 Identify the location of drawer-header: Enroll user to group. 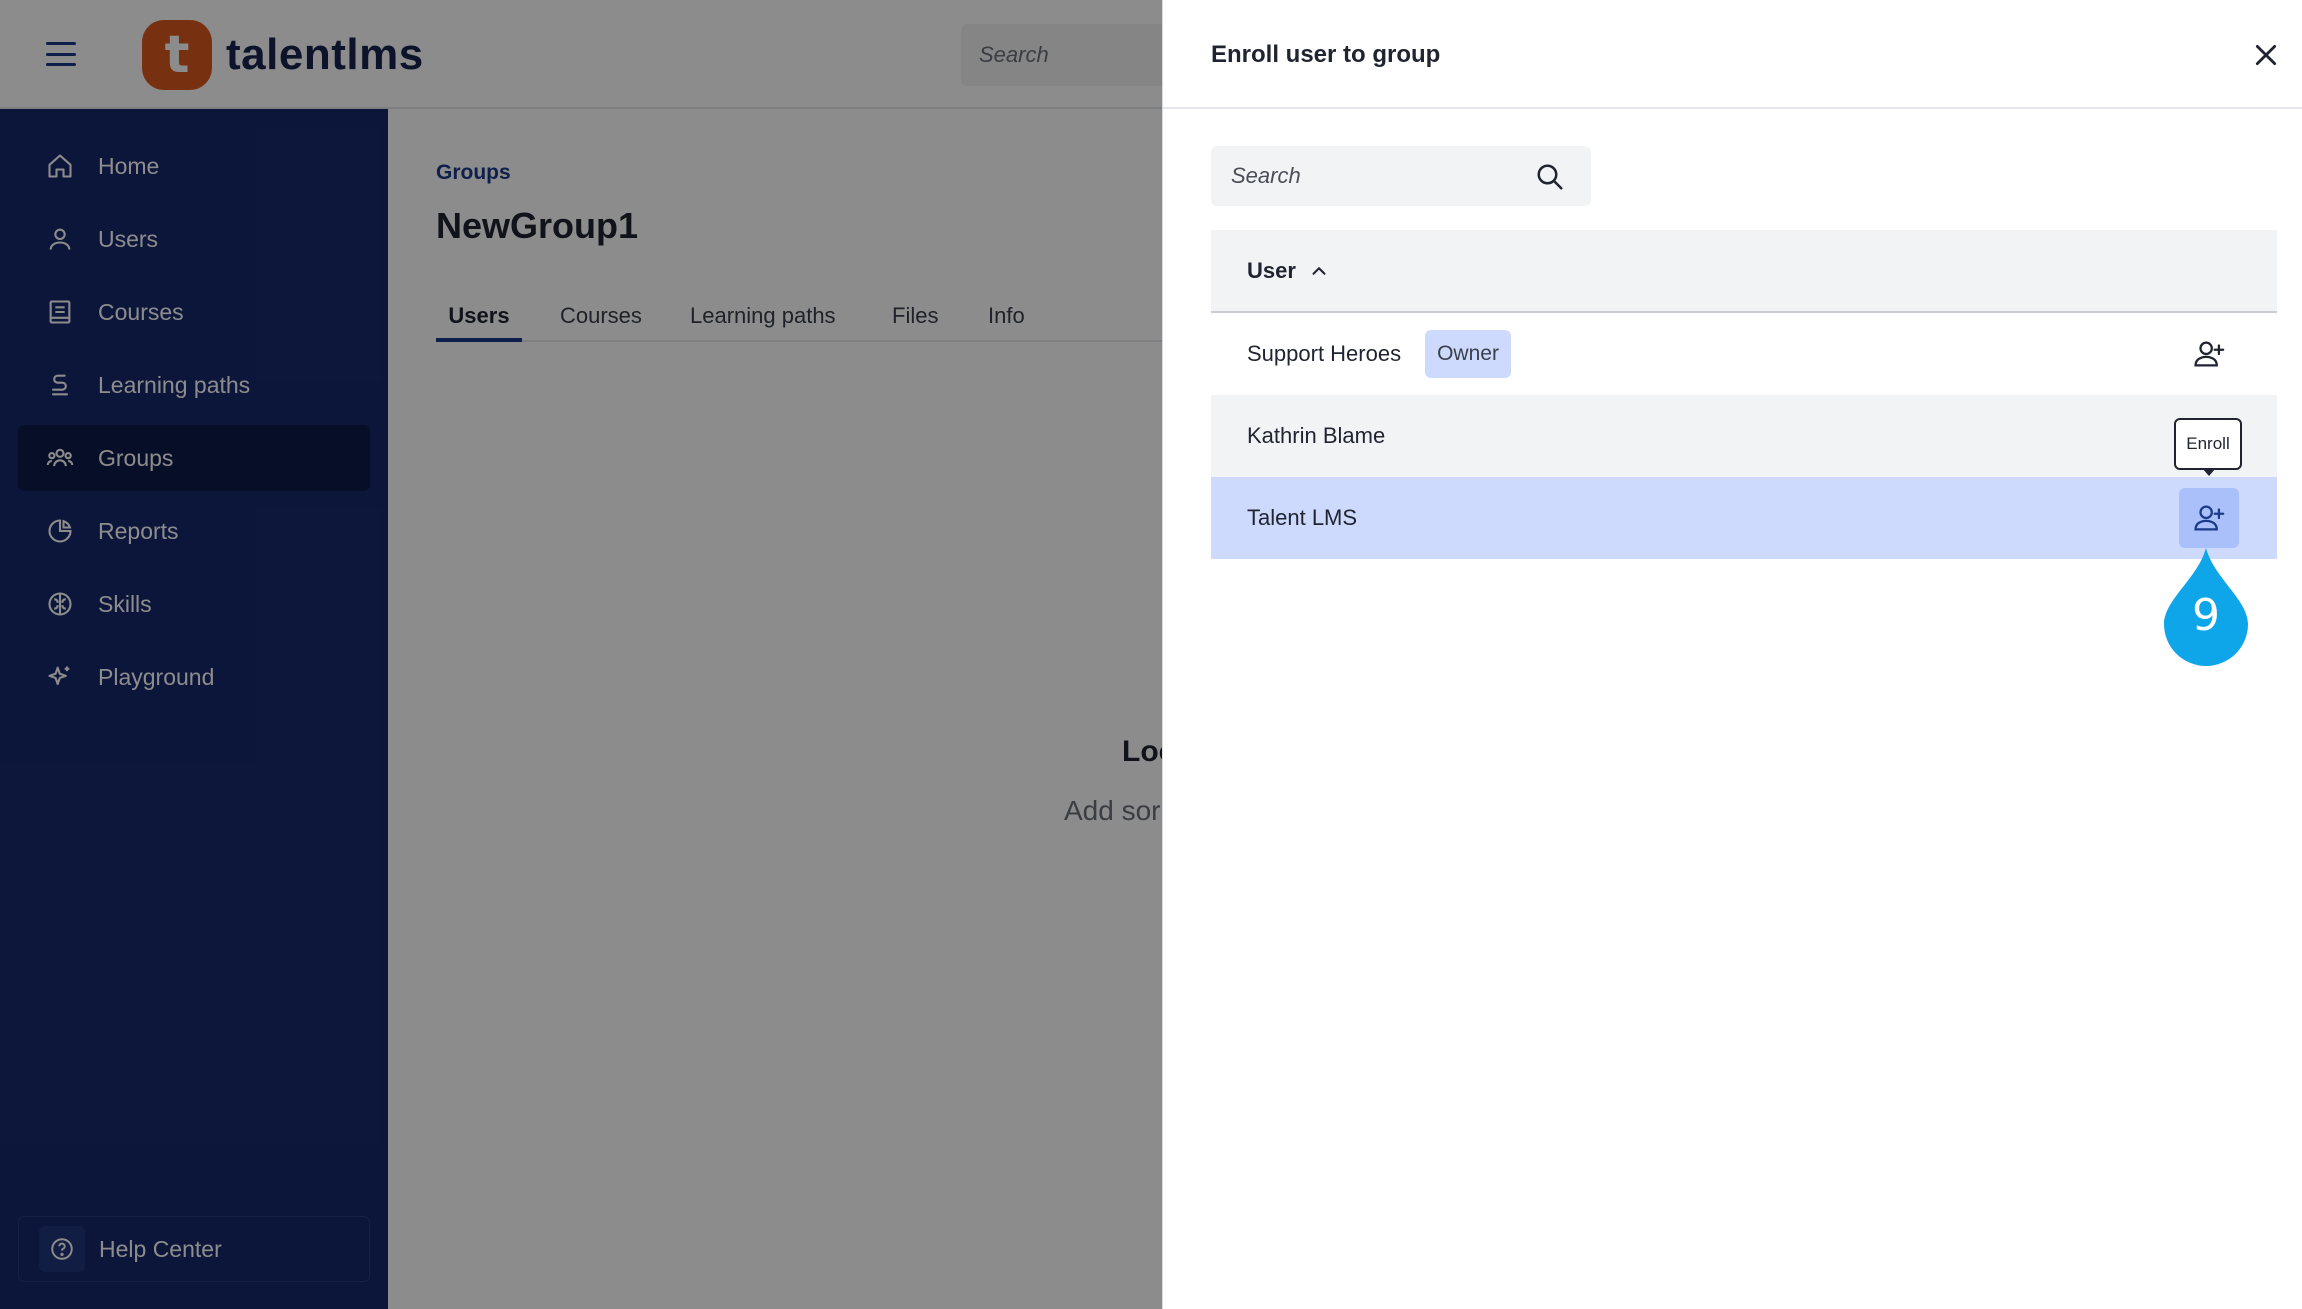
(1732, 54).